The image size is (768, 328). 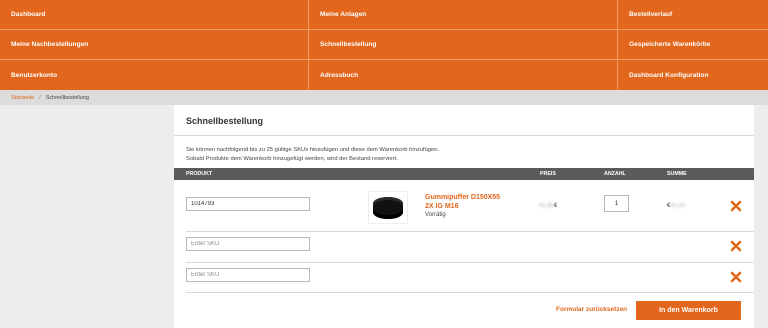 What do you see at coordinates (556, 206) in the screenshot?
I see `price-currency: €` at bounding box center [556, 206].